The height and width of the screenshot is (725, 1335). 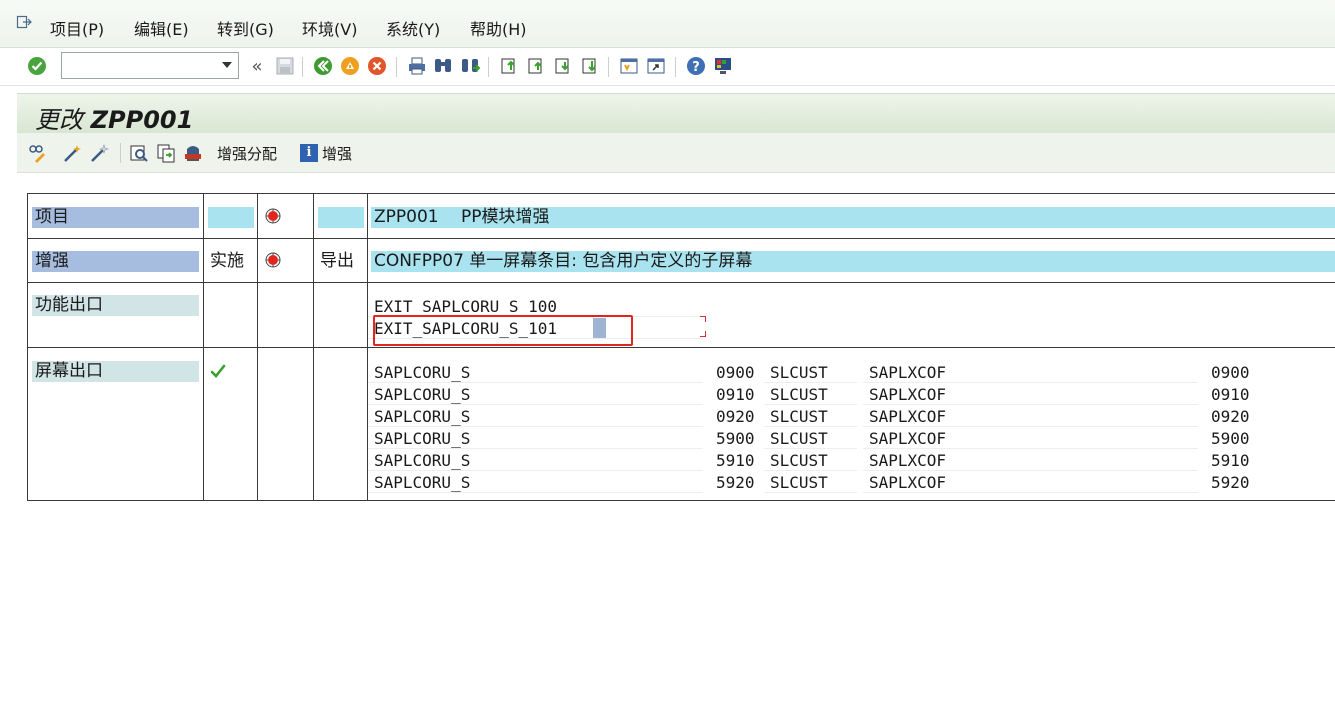 I want to click on back-icon, so click(x=323, y=66).